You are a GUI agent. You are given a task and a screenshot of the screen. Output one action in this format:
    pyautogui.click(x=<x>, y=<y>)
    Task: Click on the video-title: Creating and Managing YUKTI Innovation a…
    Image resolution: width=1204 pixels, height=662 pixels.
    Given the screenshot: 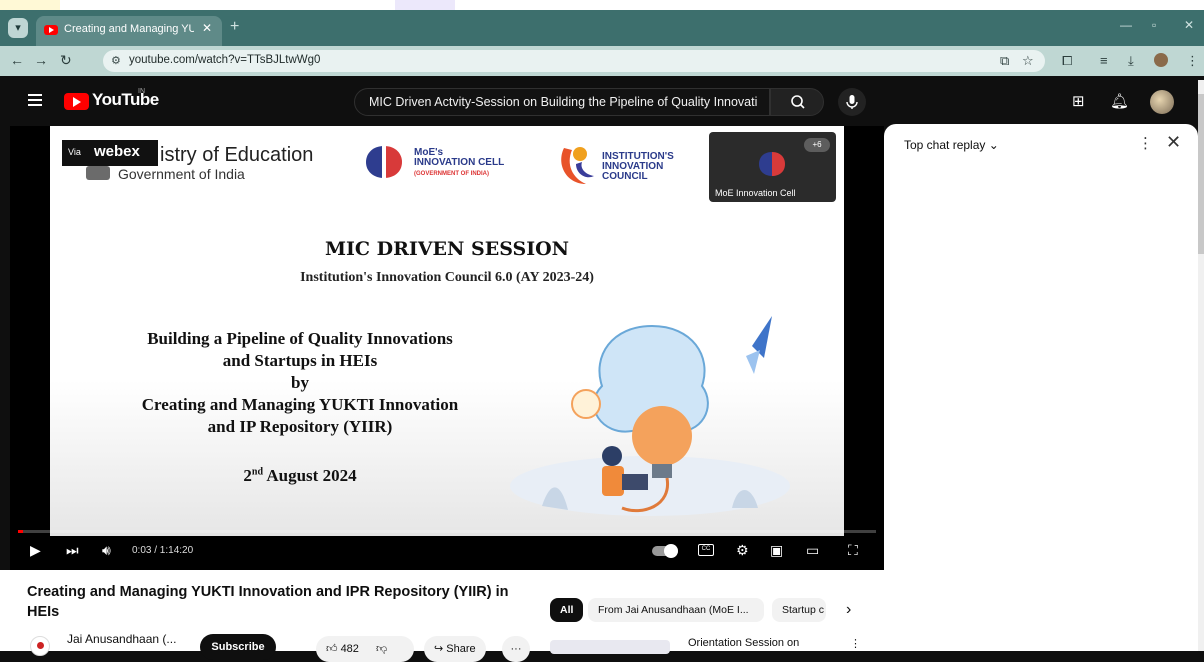 What is the action you would take?
    pyautogui.click(x=268, y=602)
    